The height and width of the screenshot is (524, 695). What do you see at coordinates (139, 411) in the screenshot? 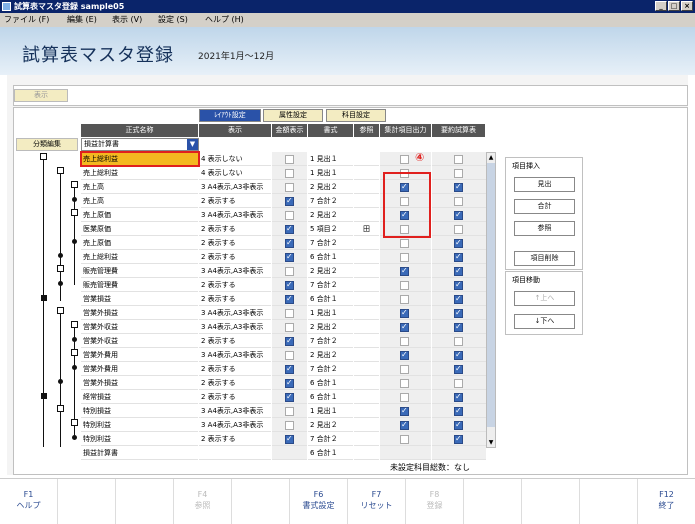
I see `cell-name: 特別損益` at bounding box center [139, 411].